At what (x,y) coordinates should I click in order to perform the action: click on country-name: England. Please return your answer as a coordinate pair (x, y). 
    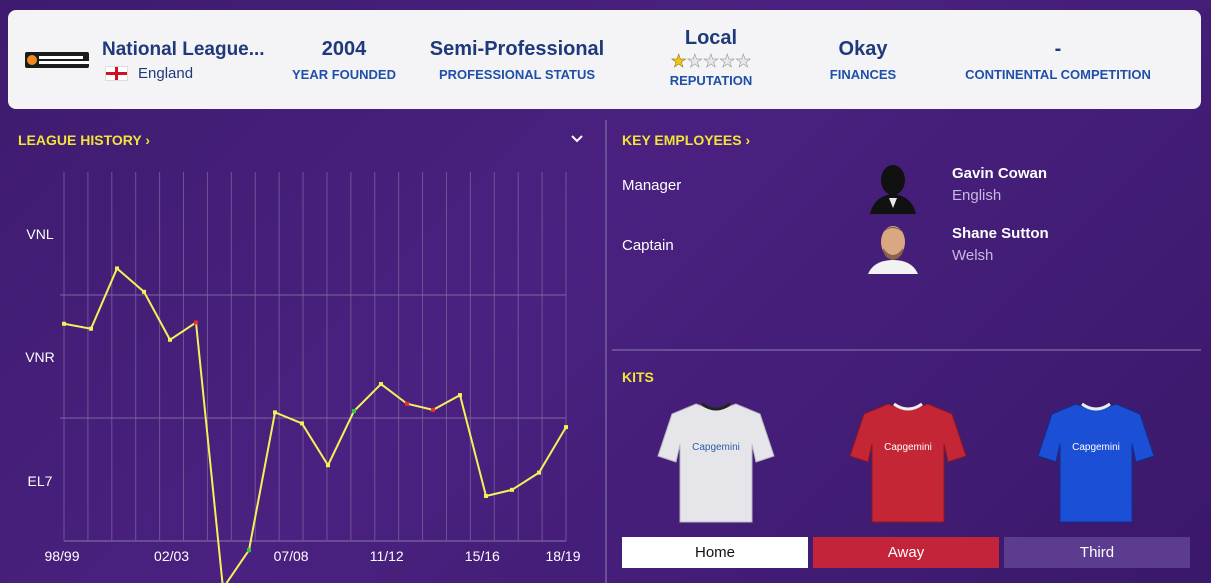
    Looking at the image, I should click on (166, 73).